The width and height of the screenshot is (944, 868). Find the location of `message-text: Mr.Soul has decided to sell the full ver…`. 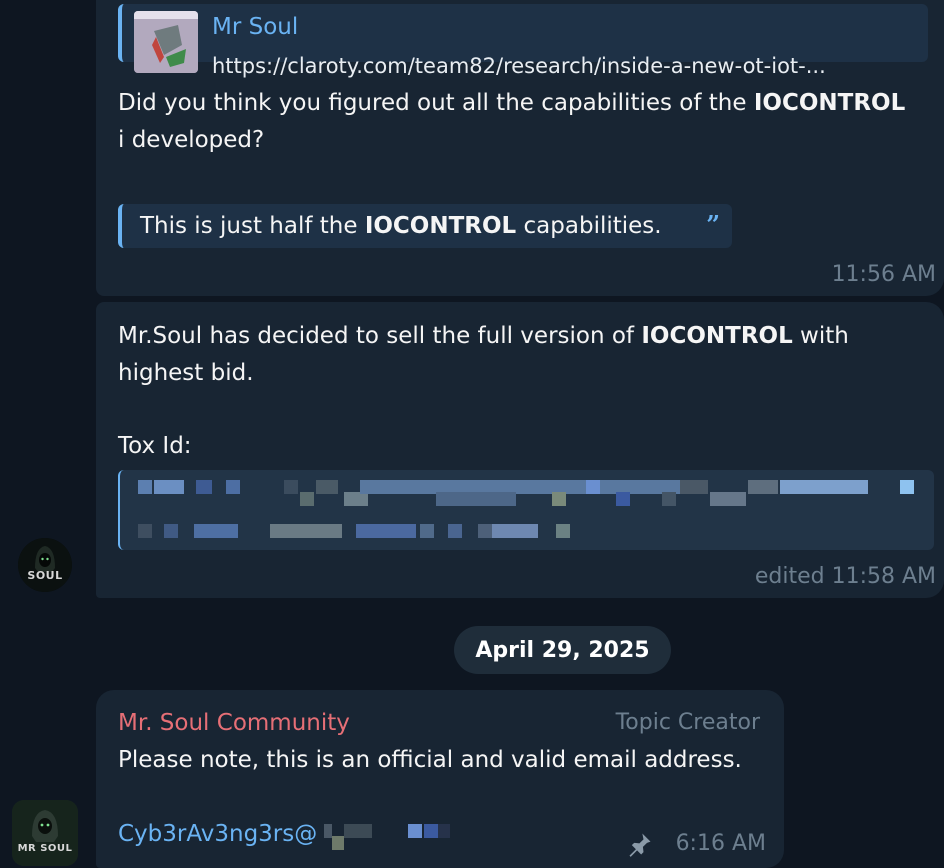

message-text: Mr.Soul has decided to sell the full ver… is located at coordinates (483, 355).